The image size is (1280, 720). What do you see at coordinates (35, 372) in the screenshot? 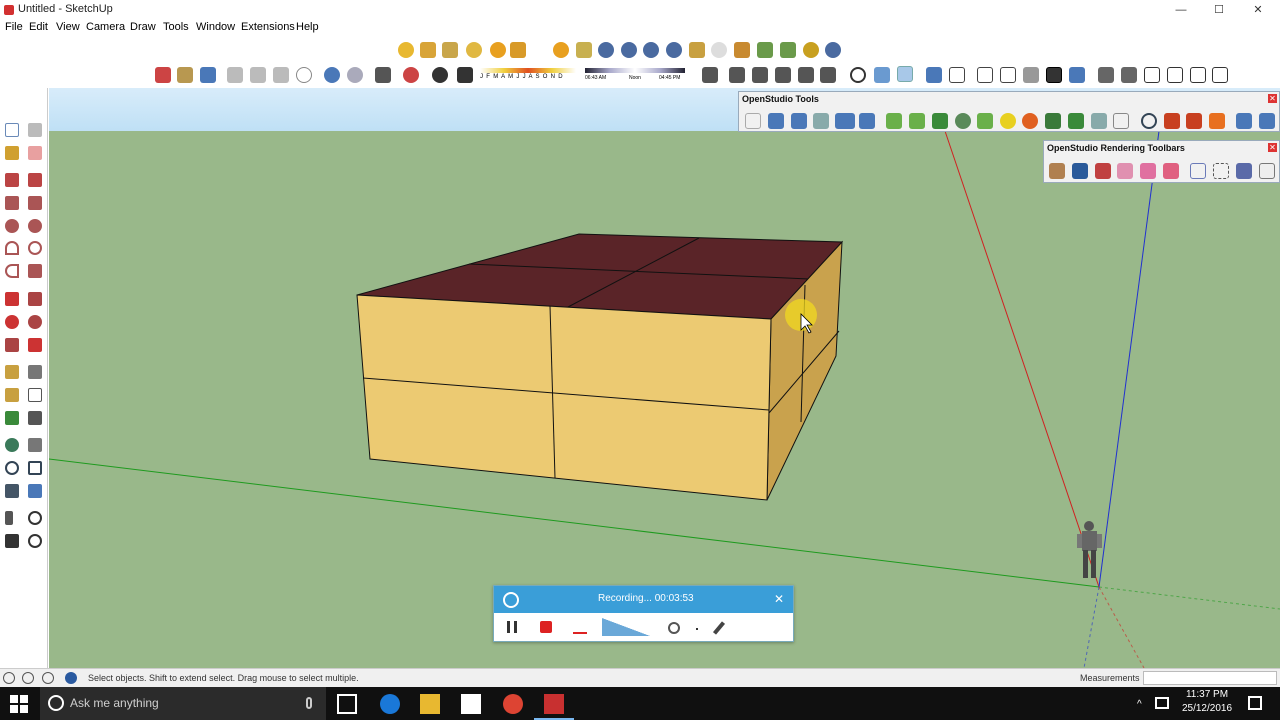
I see `dimension-icon` at bounding box center [35, 372].